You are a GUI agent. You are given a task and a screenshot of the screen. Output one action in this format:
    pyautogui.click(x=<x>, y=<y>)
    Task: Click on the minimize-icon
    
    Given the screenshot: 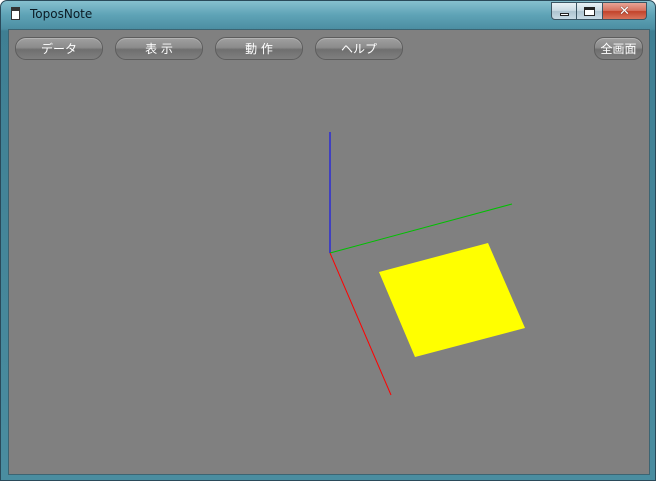 What is the action you would take?
    pyautogui.click(x=564, y=14)
    